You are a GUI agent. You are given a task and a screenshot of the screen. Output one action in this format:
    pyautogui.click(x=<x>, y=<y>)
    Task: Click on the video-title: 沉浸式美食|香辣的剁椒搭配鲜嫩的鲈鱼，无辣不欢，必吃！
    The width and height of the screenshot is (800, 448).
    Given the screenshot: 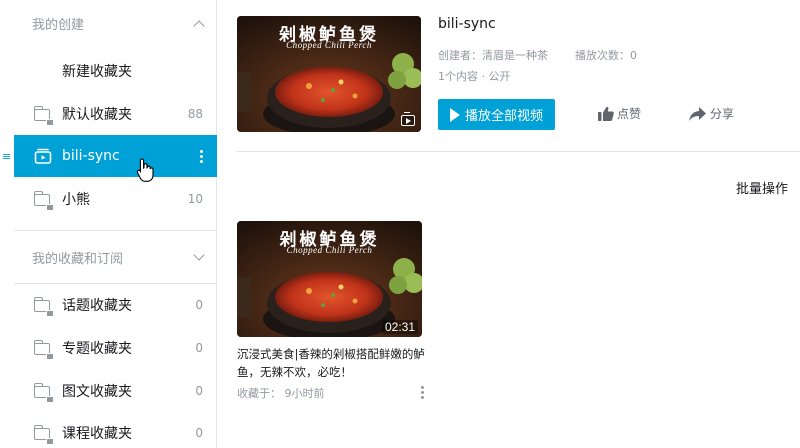 What is the action you would take?
    pyautogui.click(x=332, y=363)
    